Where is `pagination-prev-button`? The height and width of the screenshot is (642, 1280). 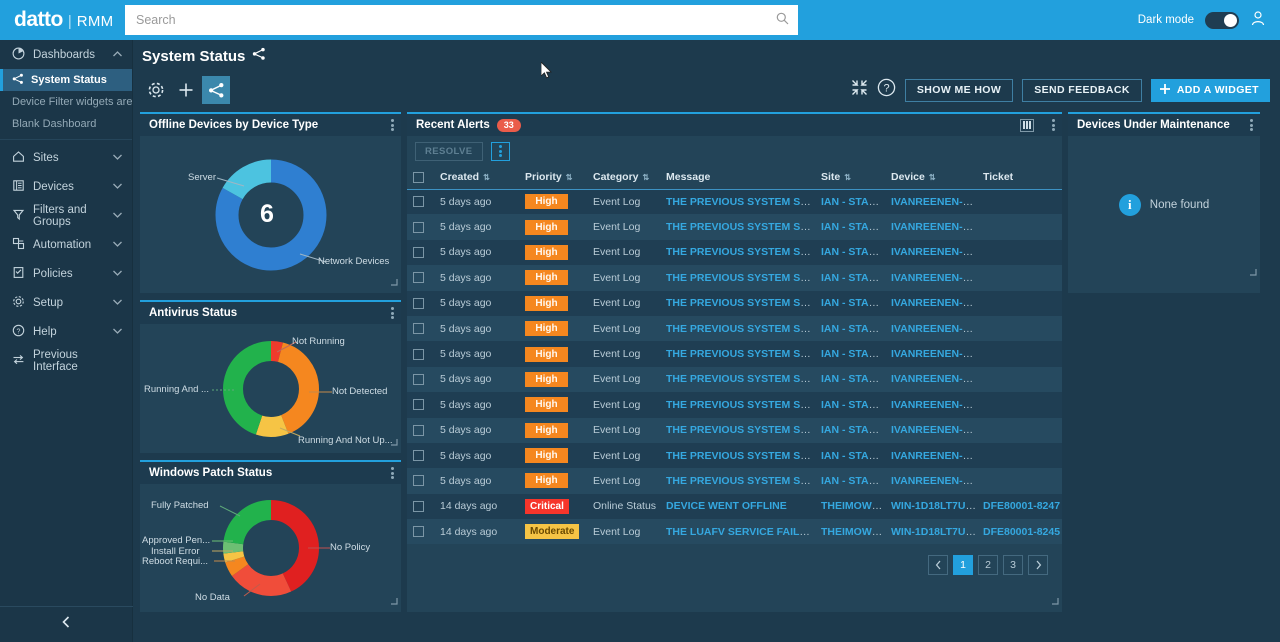 pagination-prev-button is located at coordinates (938, 565).